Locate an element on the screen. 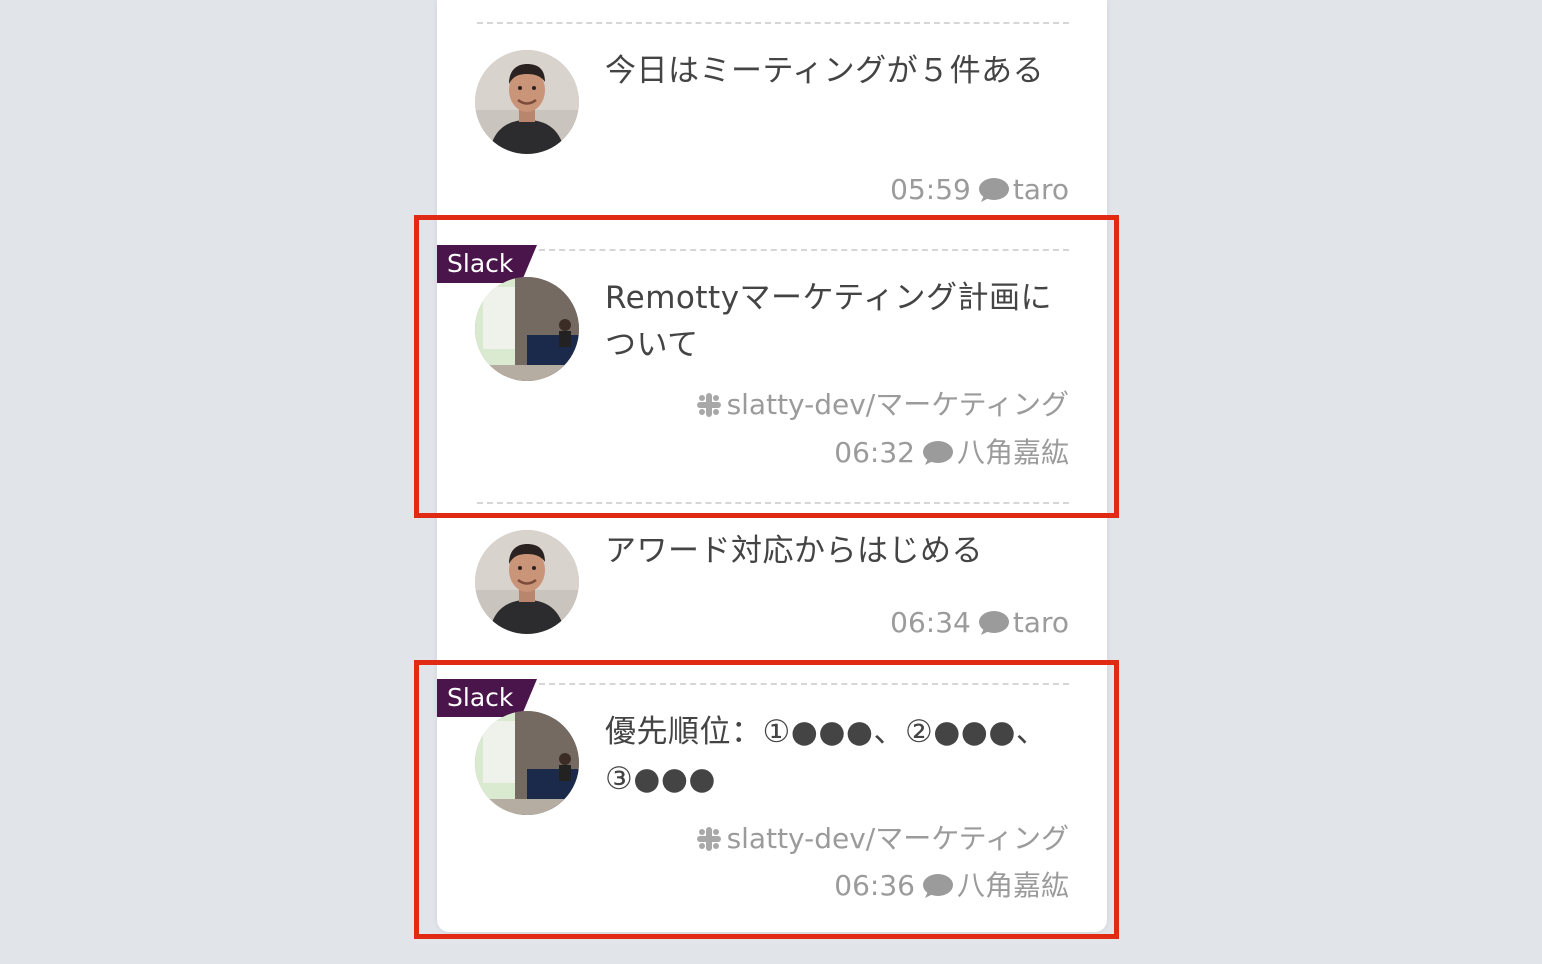 The height and width of the screenshot is (964, 1542). message-meta: 06:34 taro is located at coordinates (979, 623).